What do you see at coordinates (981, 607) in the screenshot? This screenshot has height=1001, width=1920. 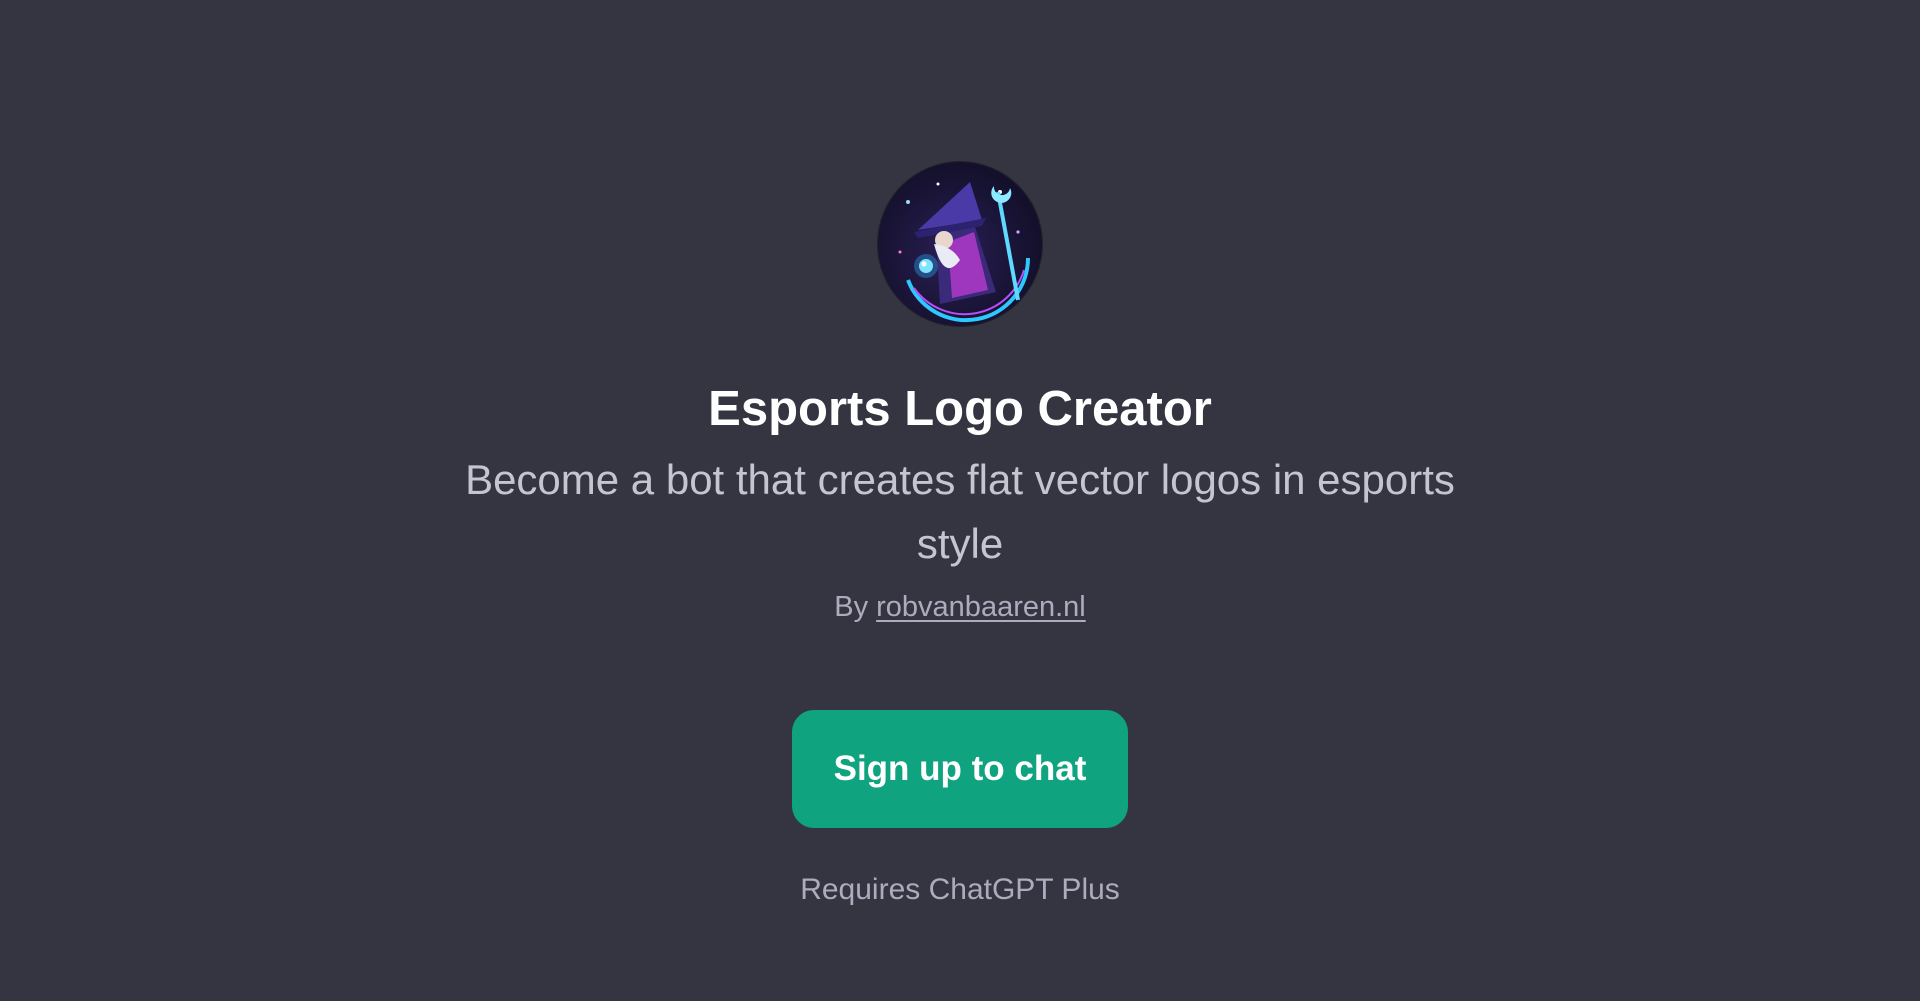 I see `author-link: robvanbaaren.nl` at bounding box center [981, 607].